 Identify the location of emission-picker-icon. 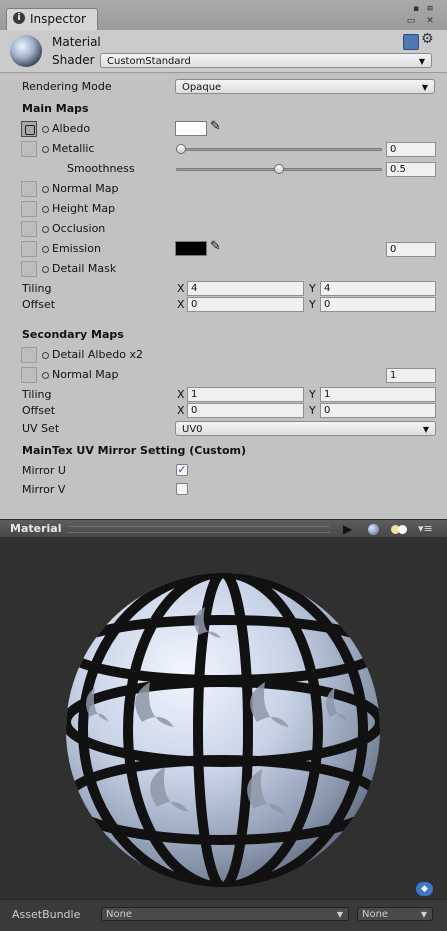
(45, 249).